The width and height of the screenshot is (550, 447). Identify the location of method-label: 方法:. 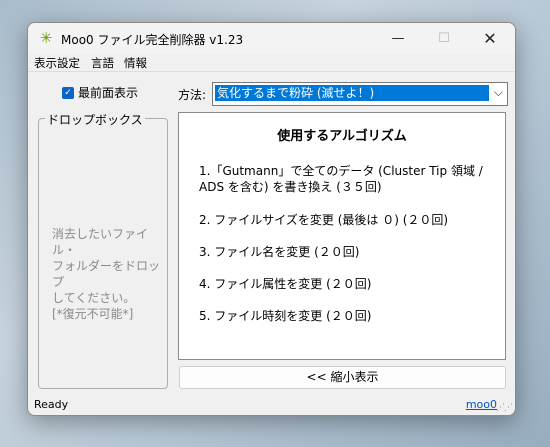
(192, 95).